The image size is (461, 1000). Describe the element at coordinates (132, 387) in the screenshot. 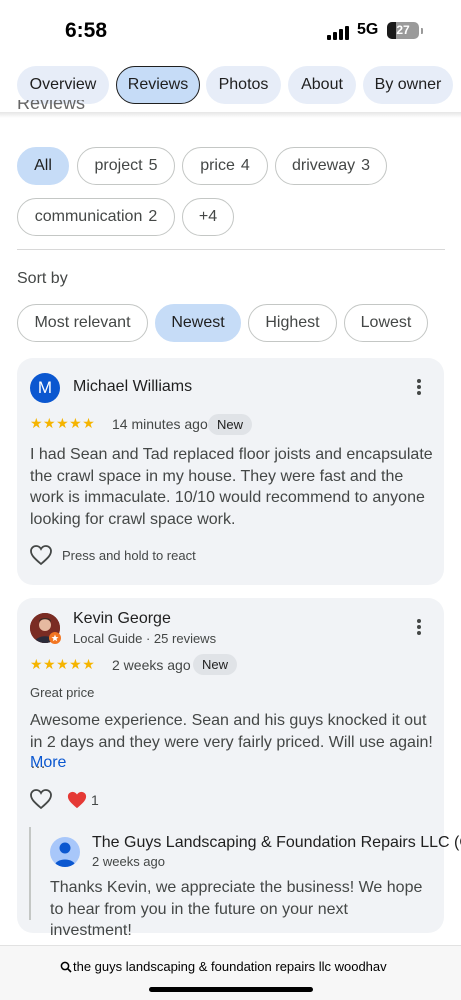

I see `reviewer-name: Michael Williams` at that location.